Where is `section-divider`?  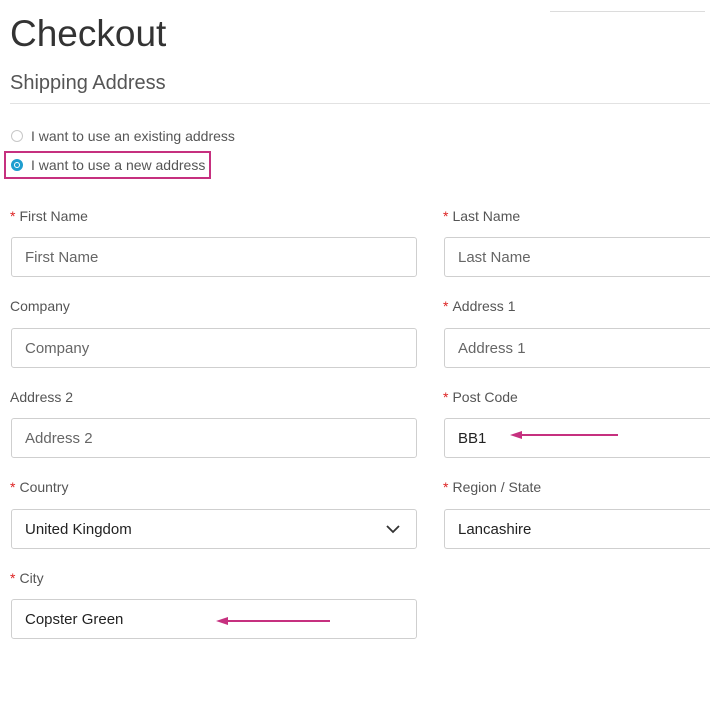 section-divider is located at coordinates (360, 103).